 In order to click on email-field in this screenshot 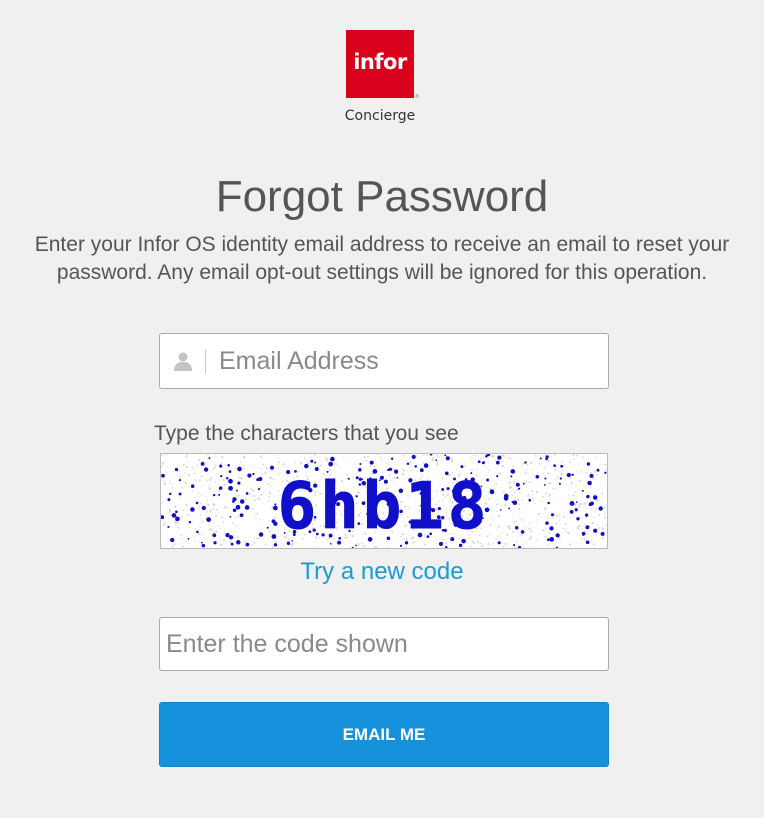, I will do `click(384, 361)`.